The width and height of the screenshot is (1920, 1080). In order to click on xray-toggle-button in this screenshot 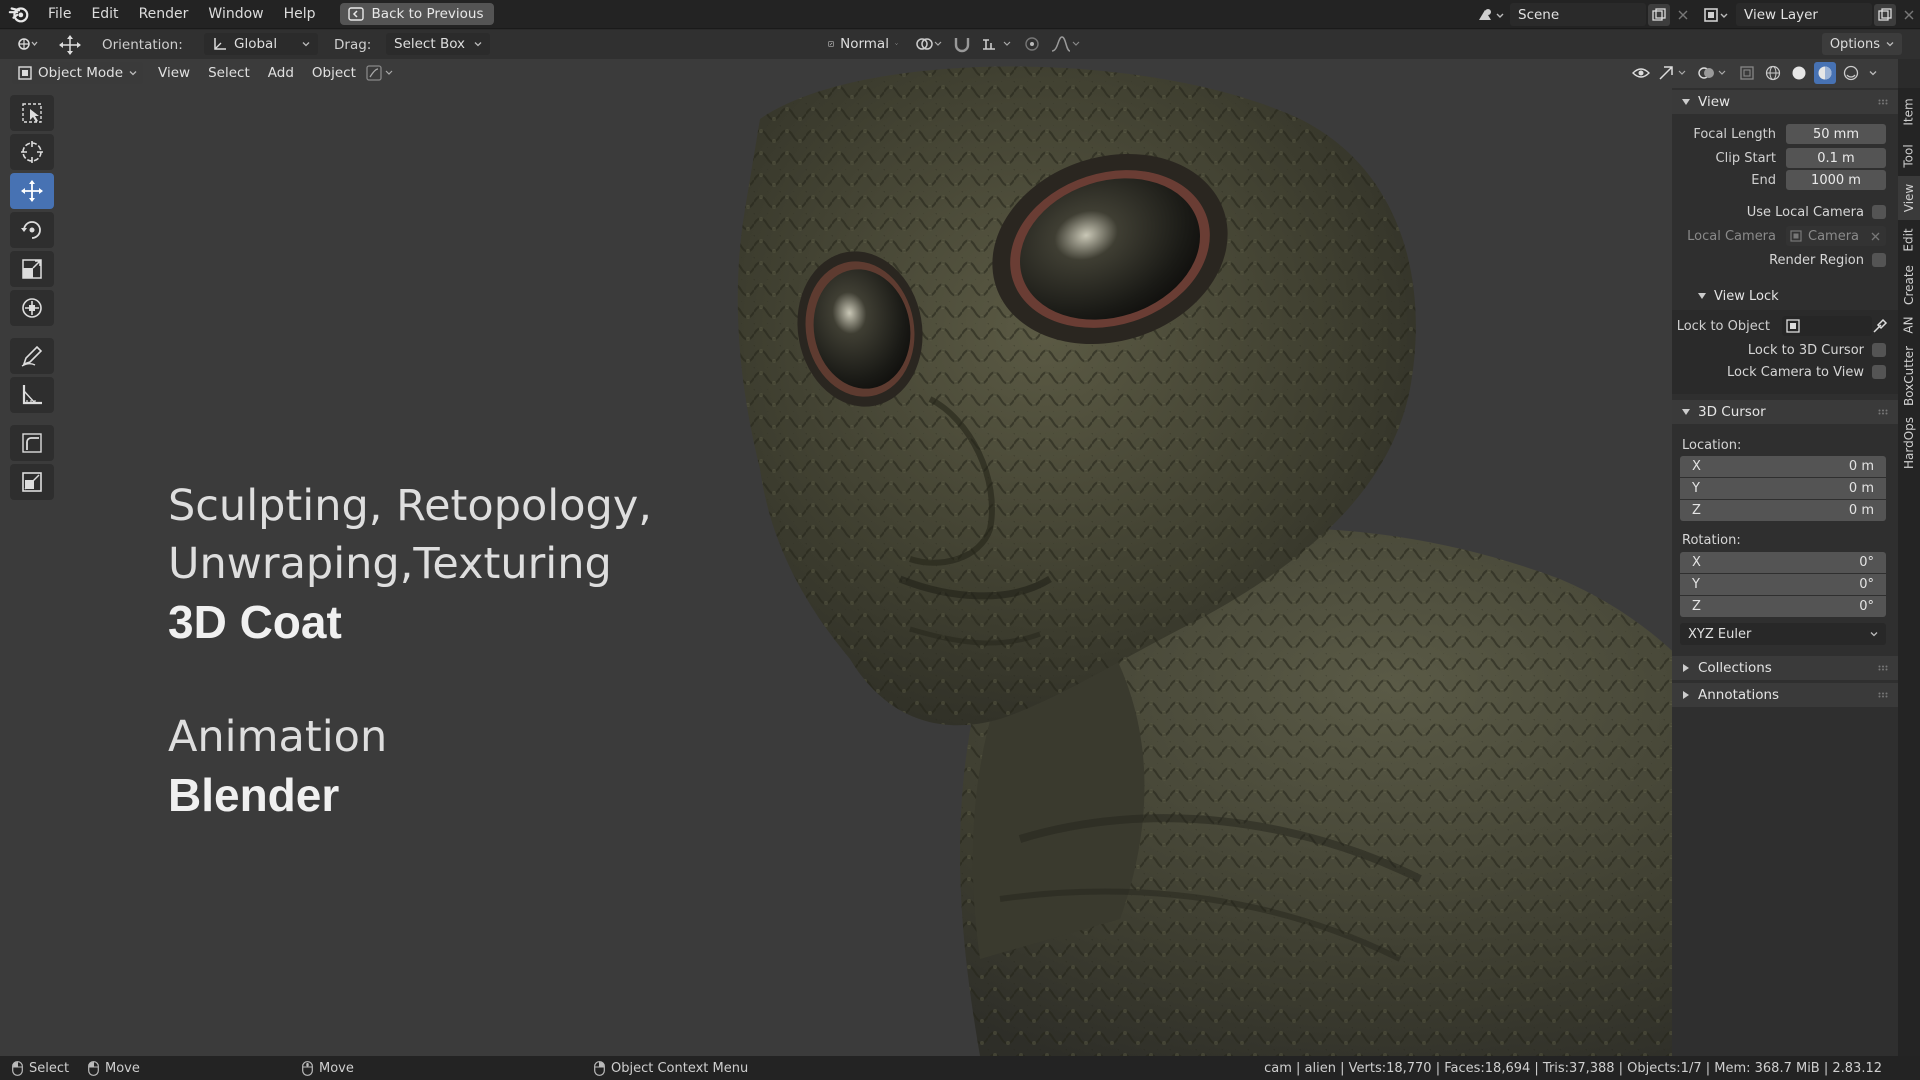, I will do `click(1747, 73)`.